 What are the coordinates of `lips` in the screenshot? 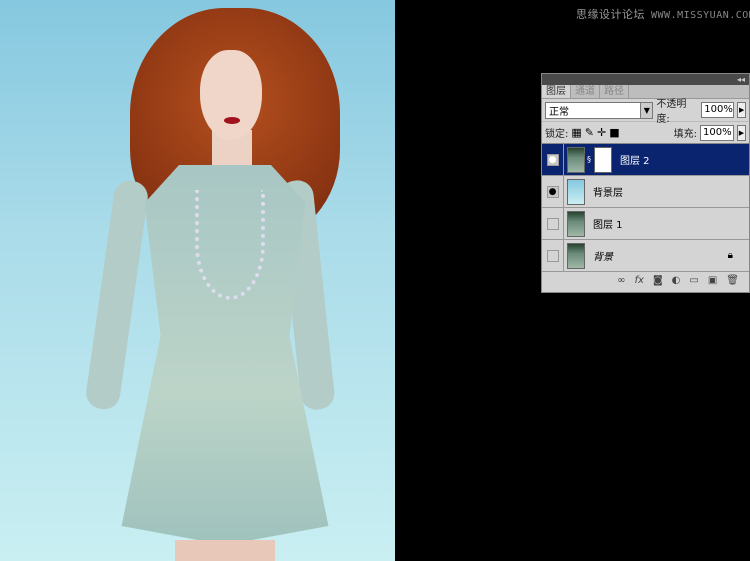 It's located at (232, 120).